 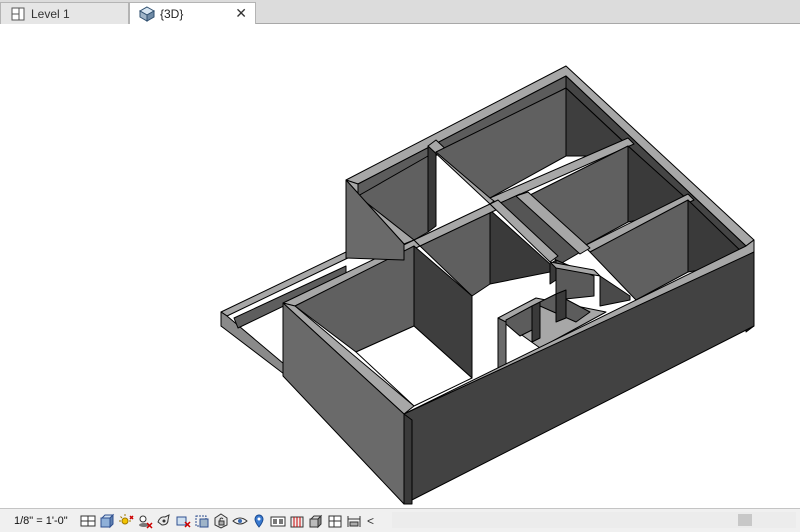 I want to click on design-options-icon, so click(x=297, y=521).